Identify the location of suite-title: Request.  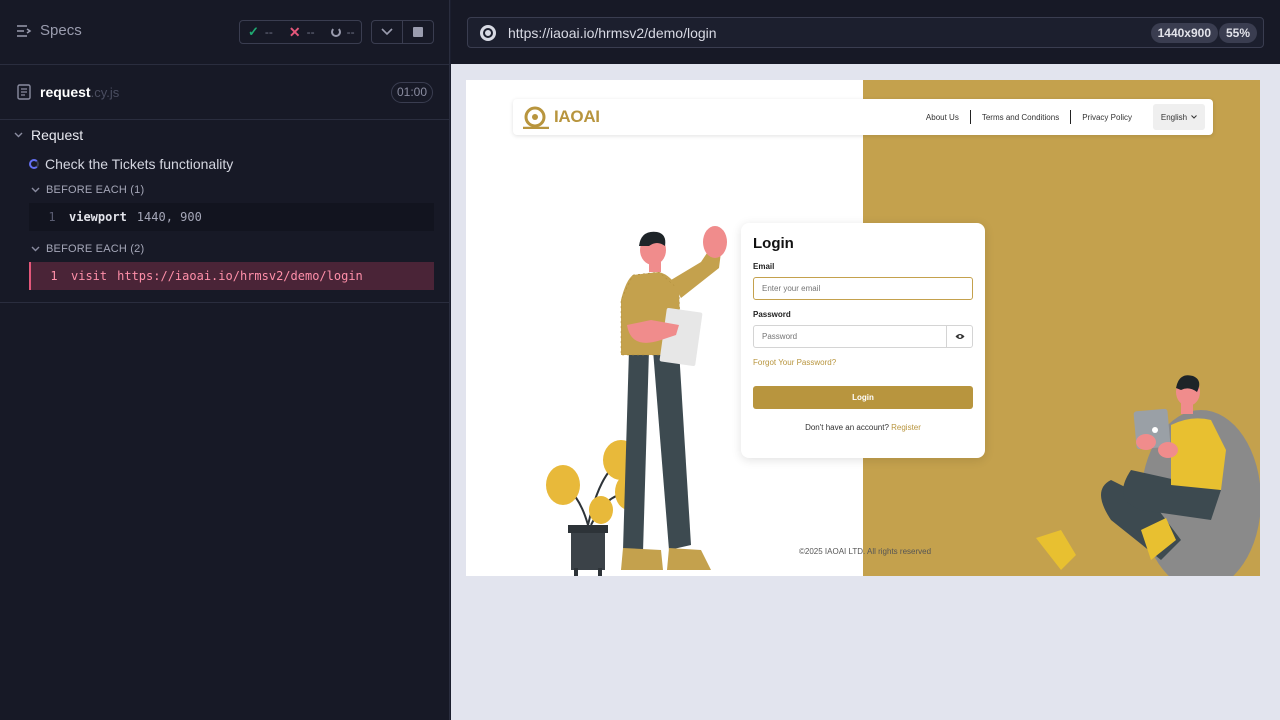
(48, 135).